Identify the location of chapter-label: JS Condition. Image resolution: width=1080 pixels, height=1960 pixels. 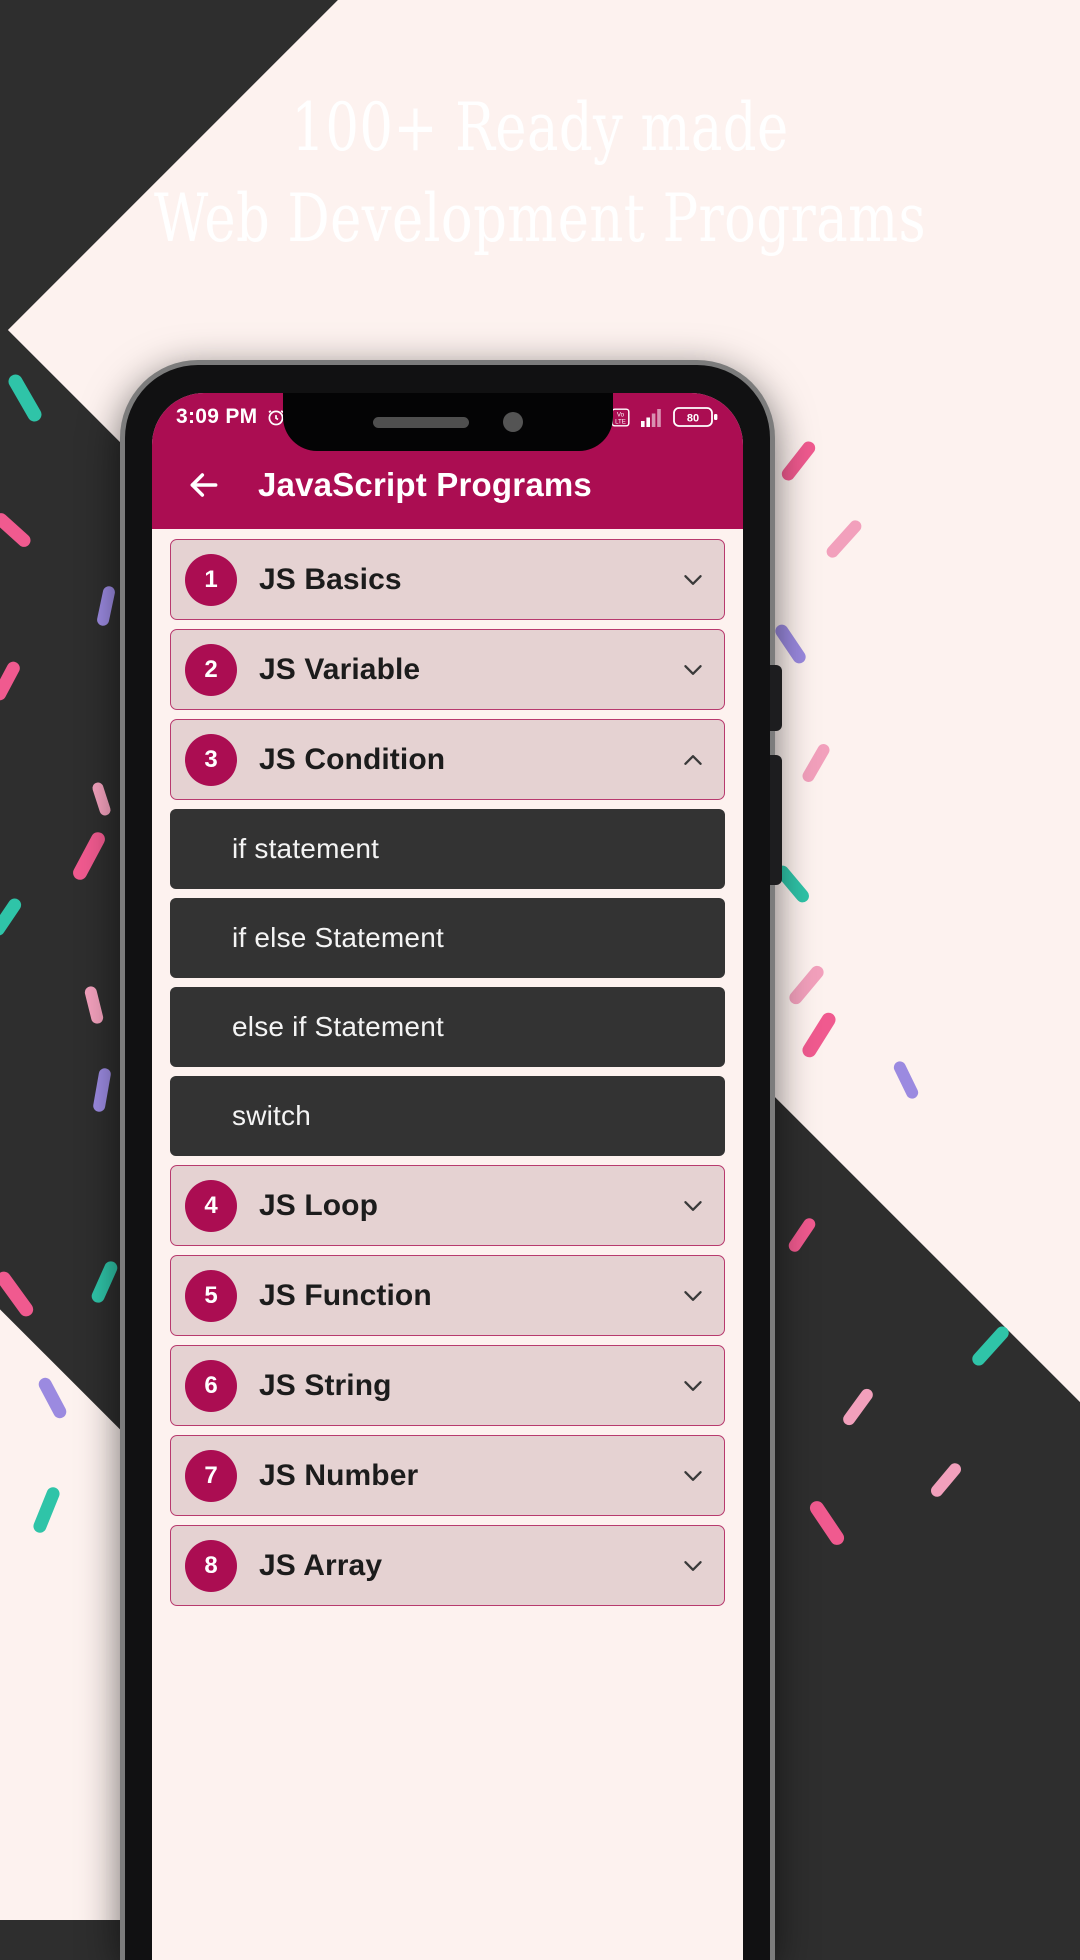
(352, 759).